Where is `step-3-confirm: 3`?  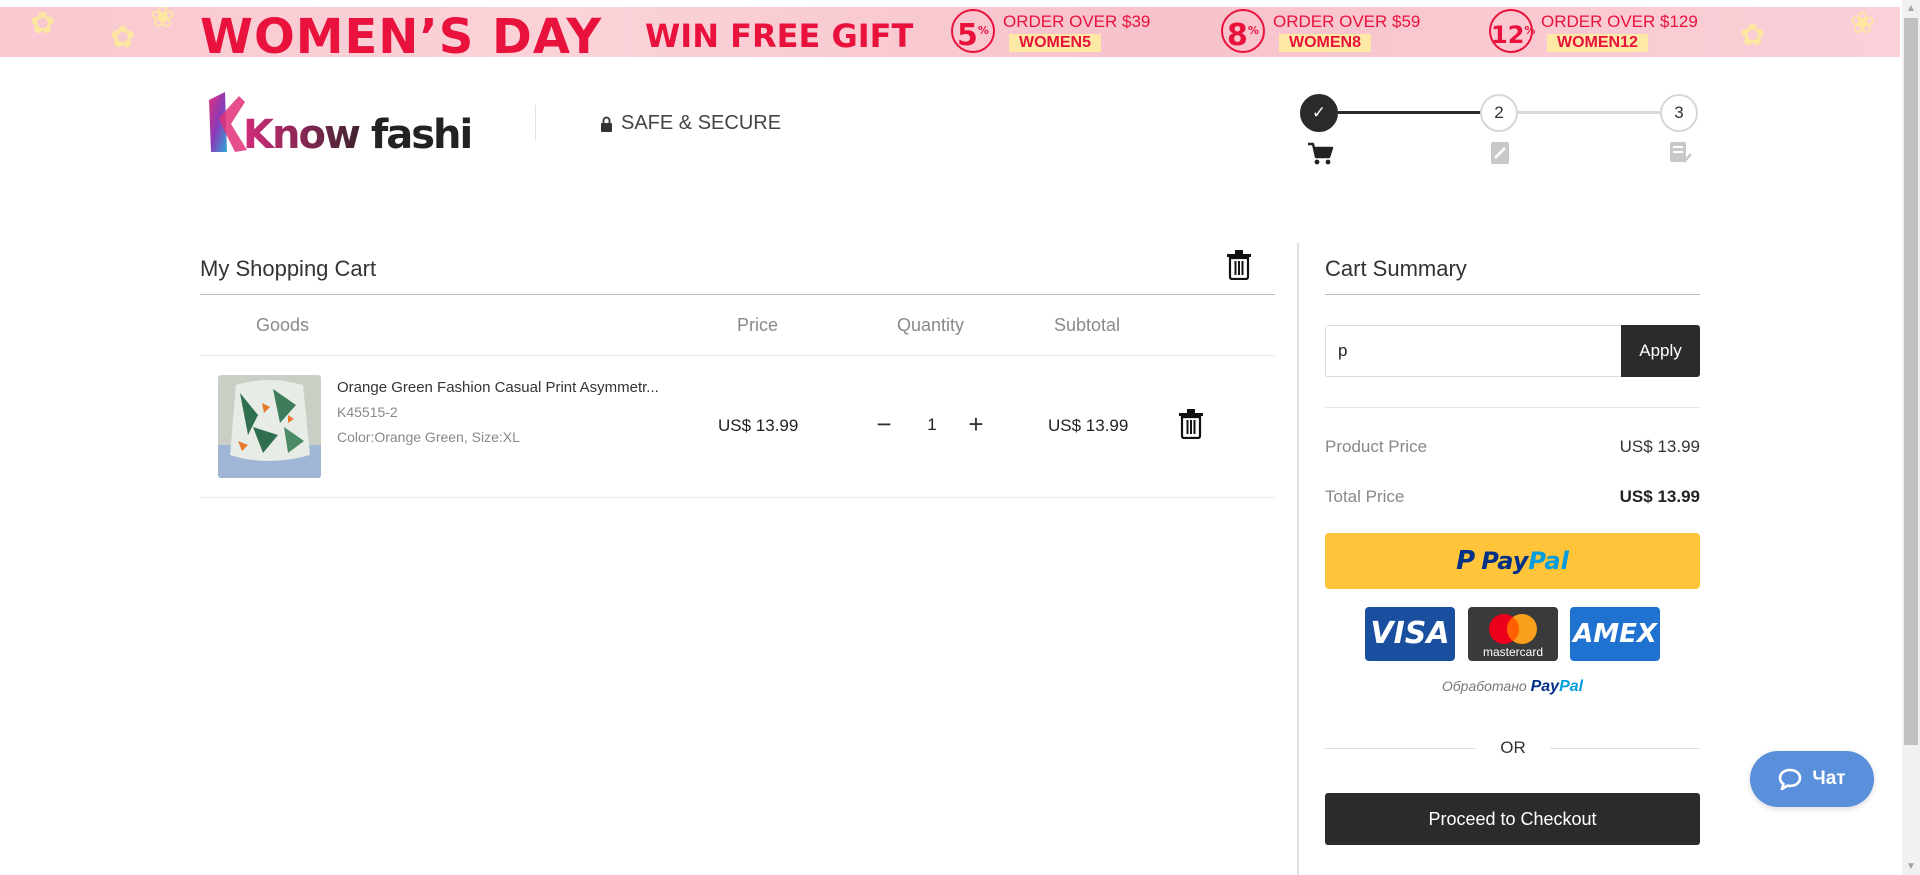 step-3-confirm: 3 is located at coordinates (1679, 113).